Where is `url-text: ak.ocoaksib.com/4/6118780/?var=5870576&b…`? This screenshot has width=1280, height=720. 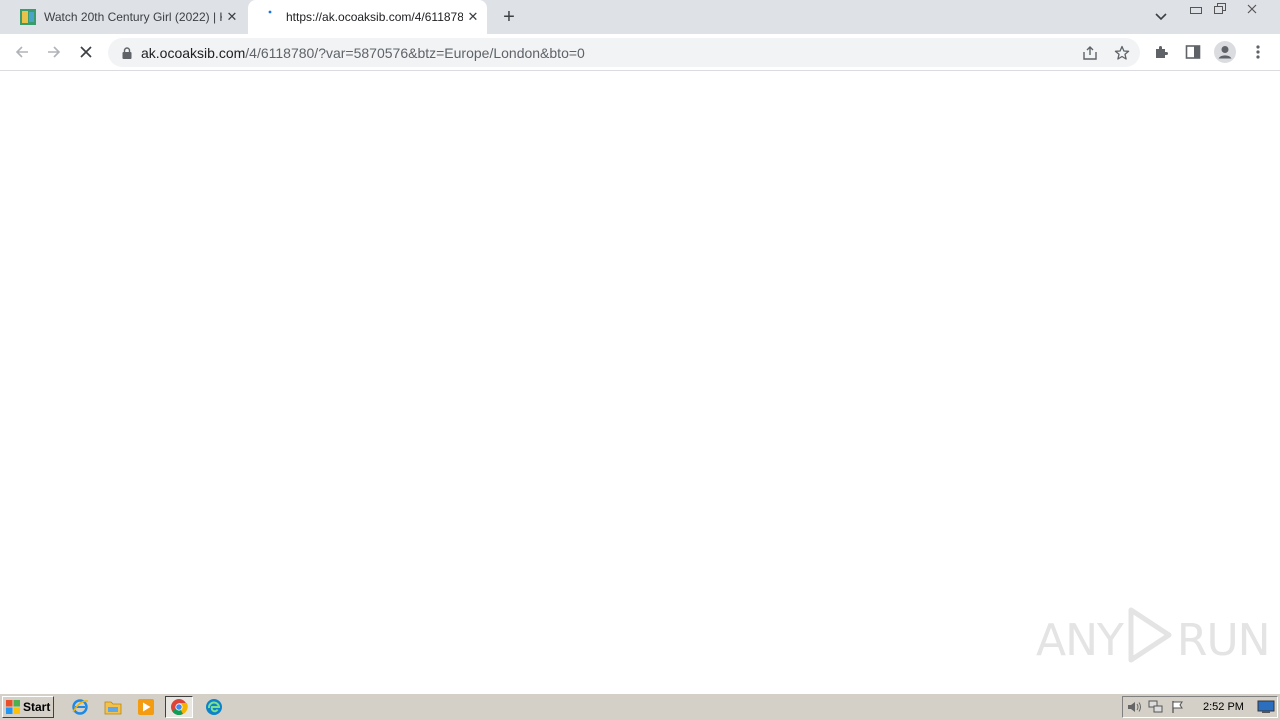 url-text: ak.ocoaksib.com/4/6118780/?var=5870576&b… is located at coordinates (363, 53).